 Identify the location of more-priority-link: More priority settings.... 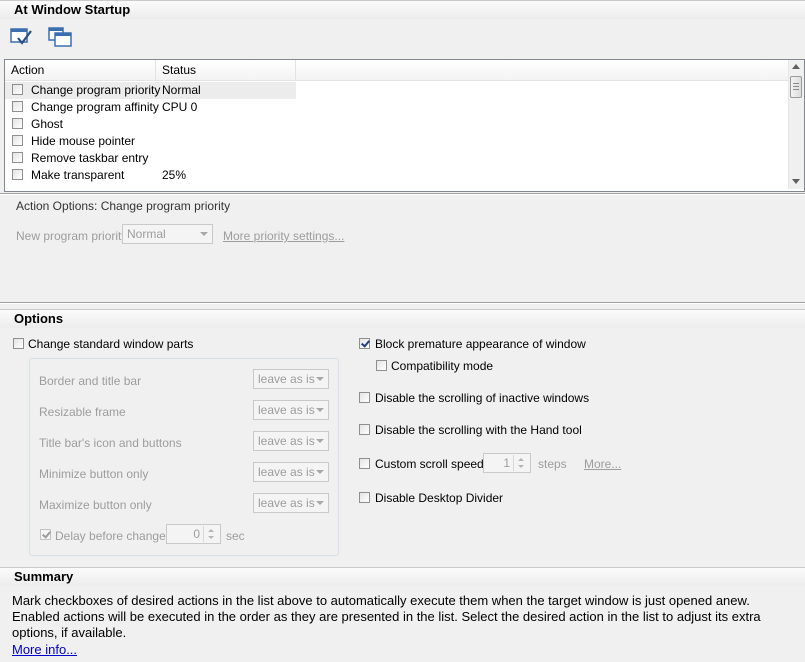
(283, 236).